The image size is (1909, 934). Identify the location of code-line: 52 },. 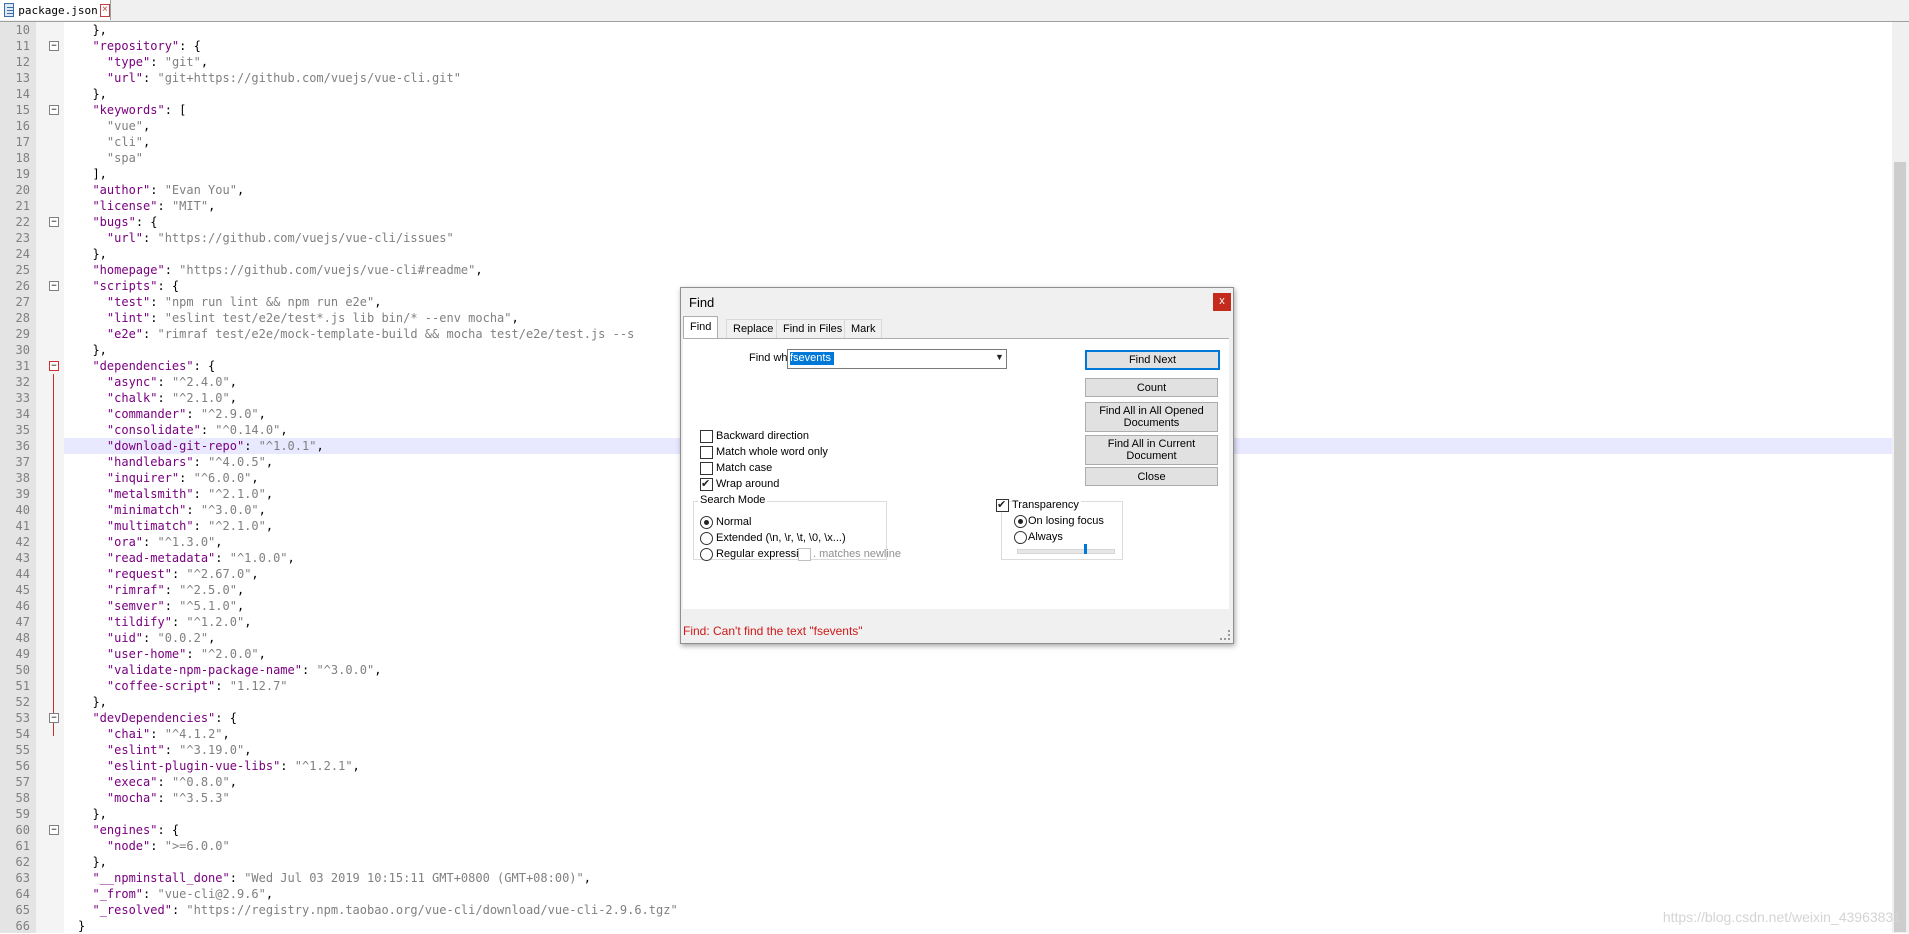
(946, 702).